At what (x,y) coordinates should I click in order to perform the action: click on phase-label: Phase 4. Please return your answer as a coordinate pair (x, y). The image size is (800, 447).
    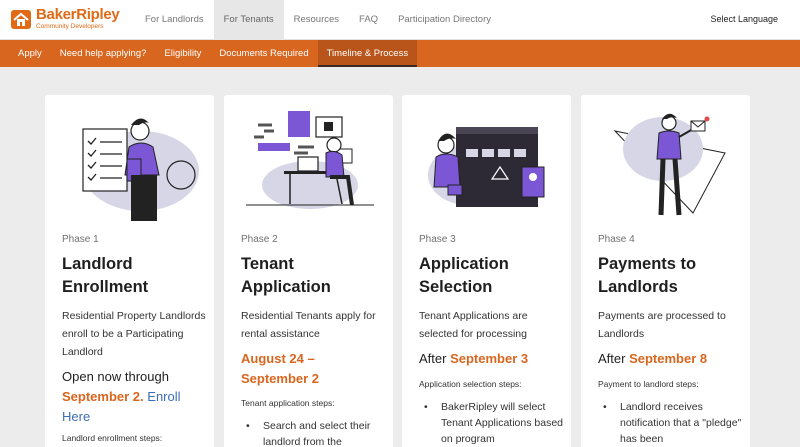
    Looking at the image, I should click on (616, 239).